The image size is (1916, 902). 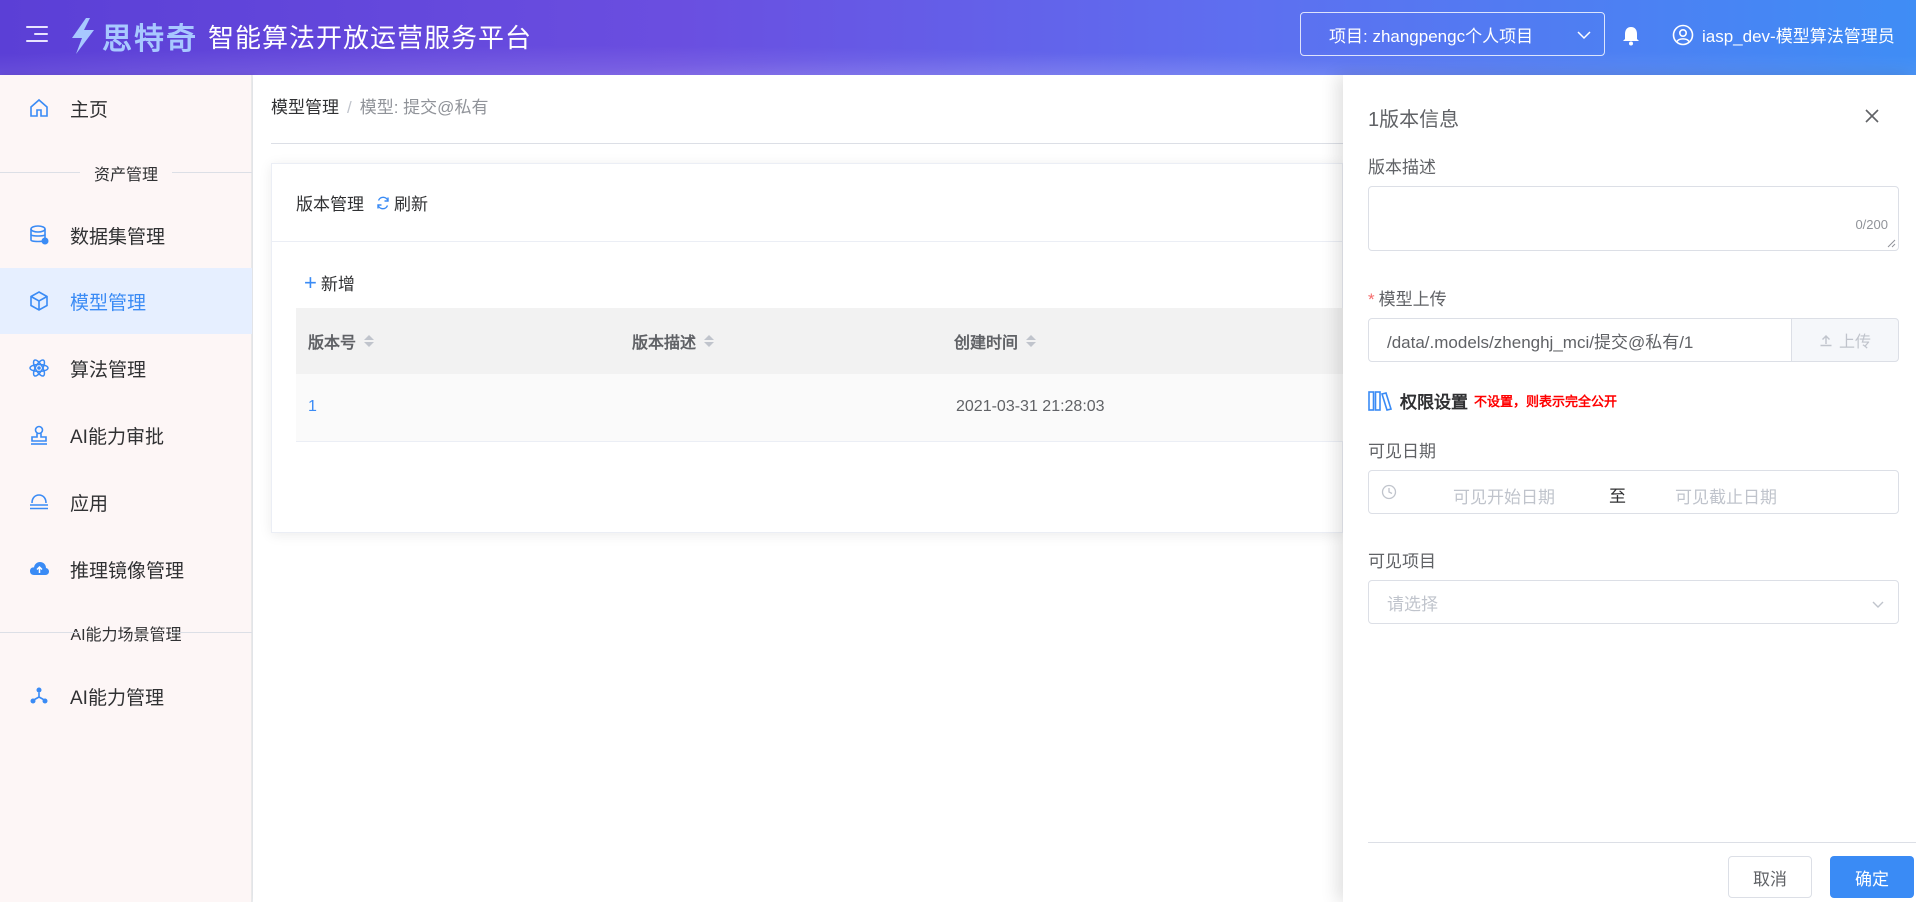 I want to click on char-counter: 0/200, so click(x=1871, y=224).